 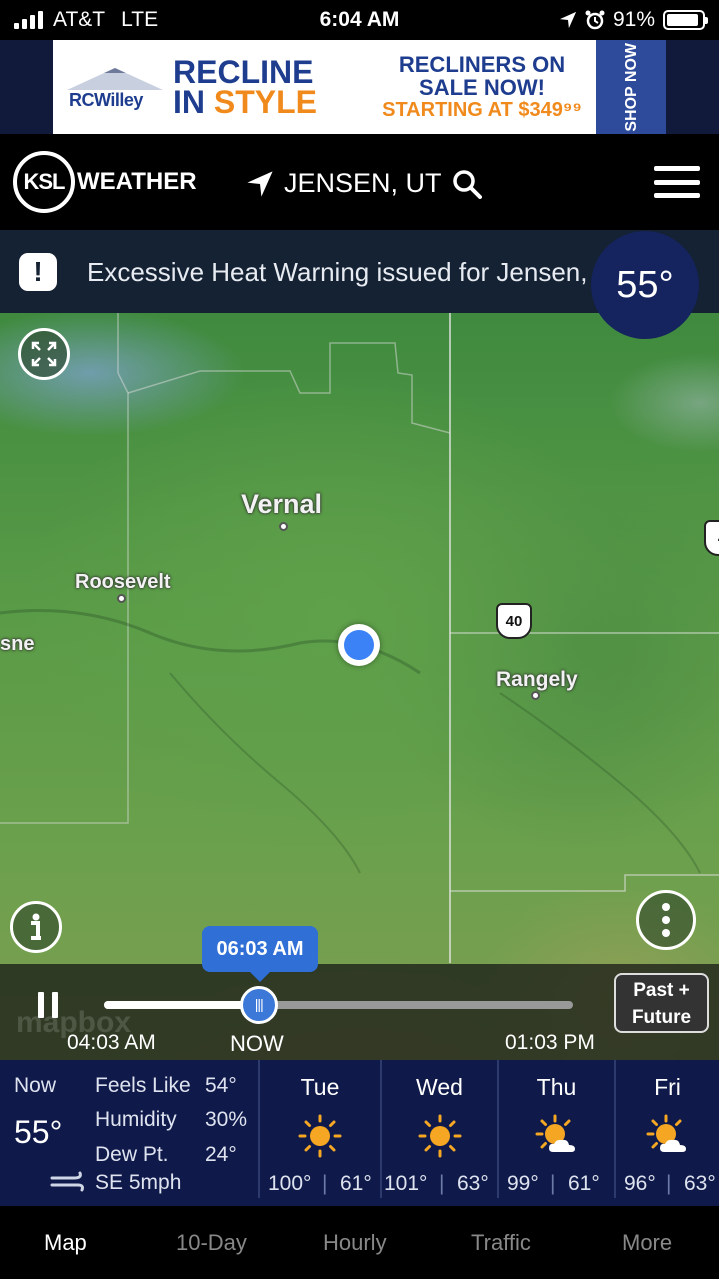 What do you see at coordinates (677, 182) in the screenshot?
I see `hamburger-menu-icon` at bounding box center [677, 182].